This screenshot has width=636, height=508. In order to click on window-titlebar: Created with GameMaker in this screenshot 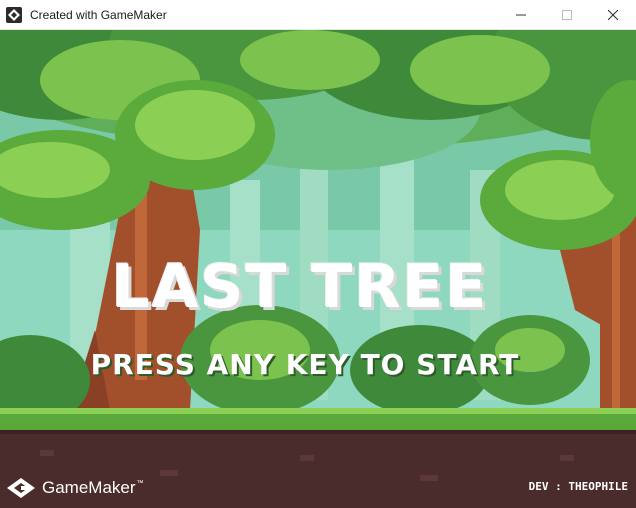, I will do `click(318, 15)`.